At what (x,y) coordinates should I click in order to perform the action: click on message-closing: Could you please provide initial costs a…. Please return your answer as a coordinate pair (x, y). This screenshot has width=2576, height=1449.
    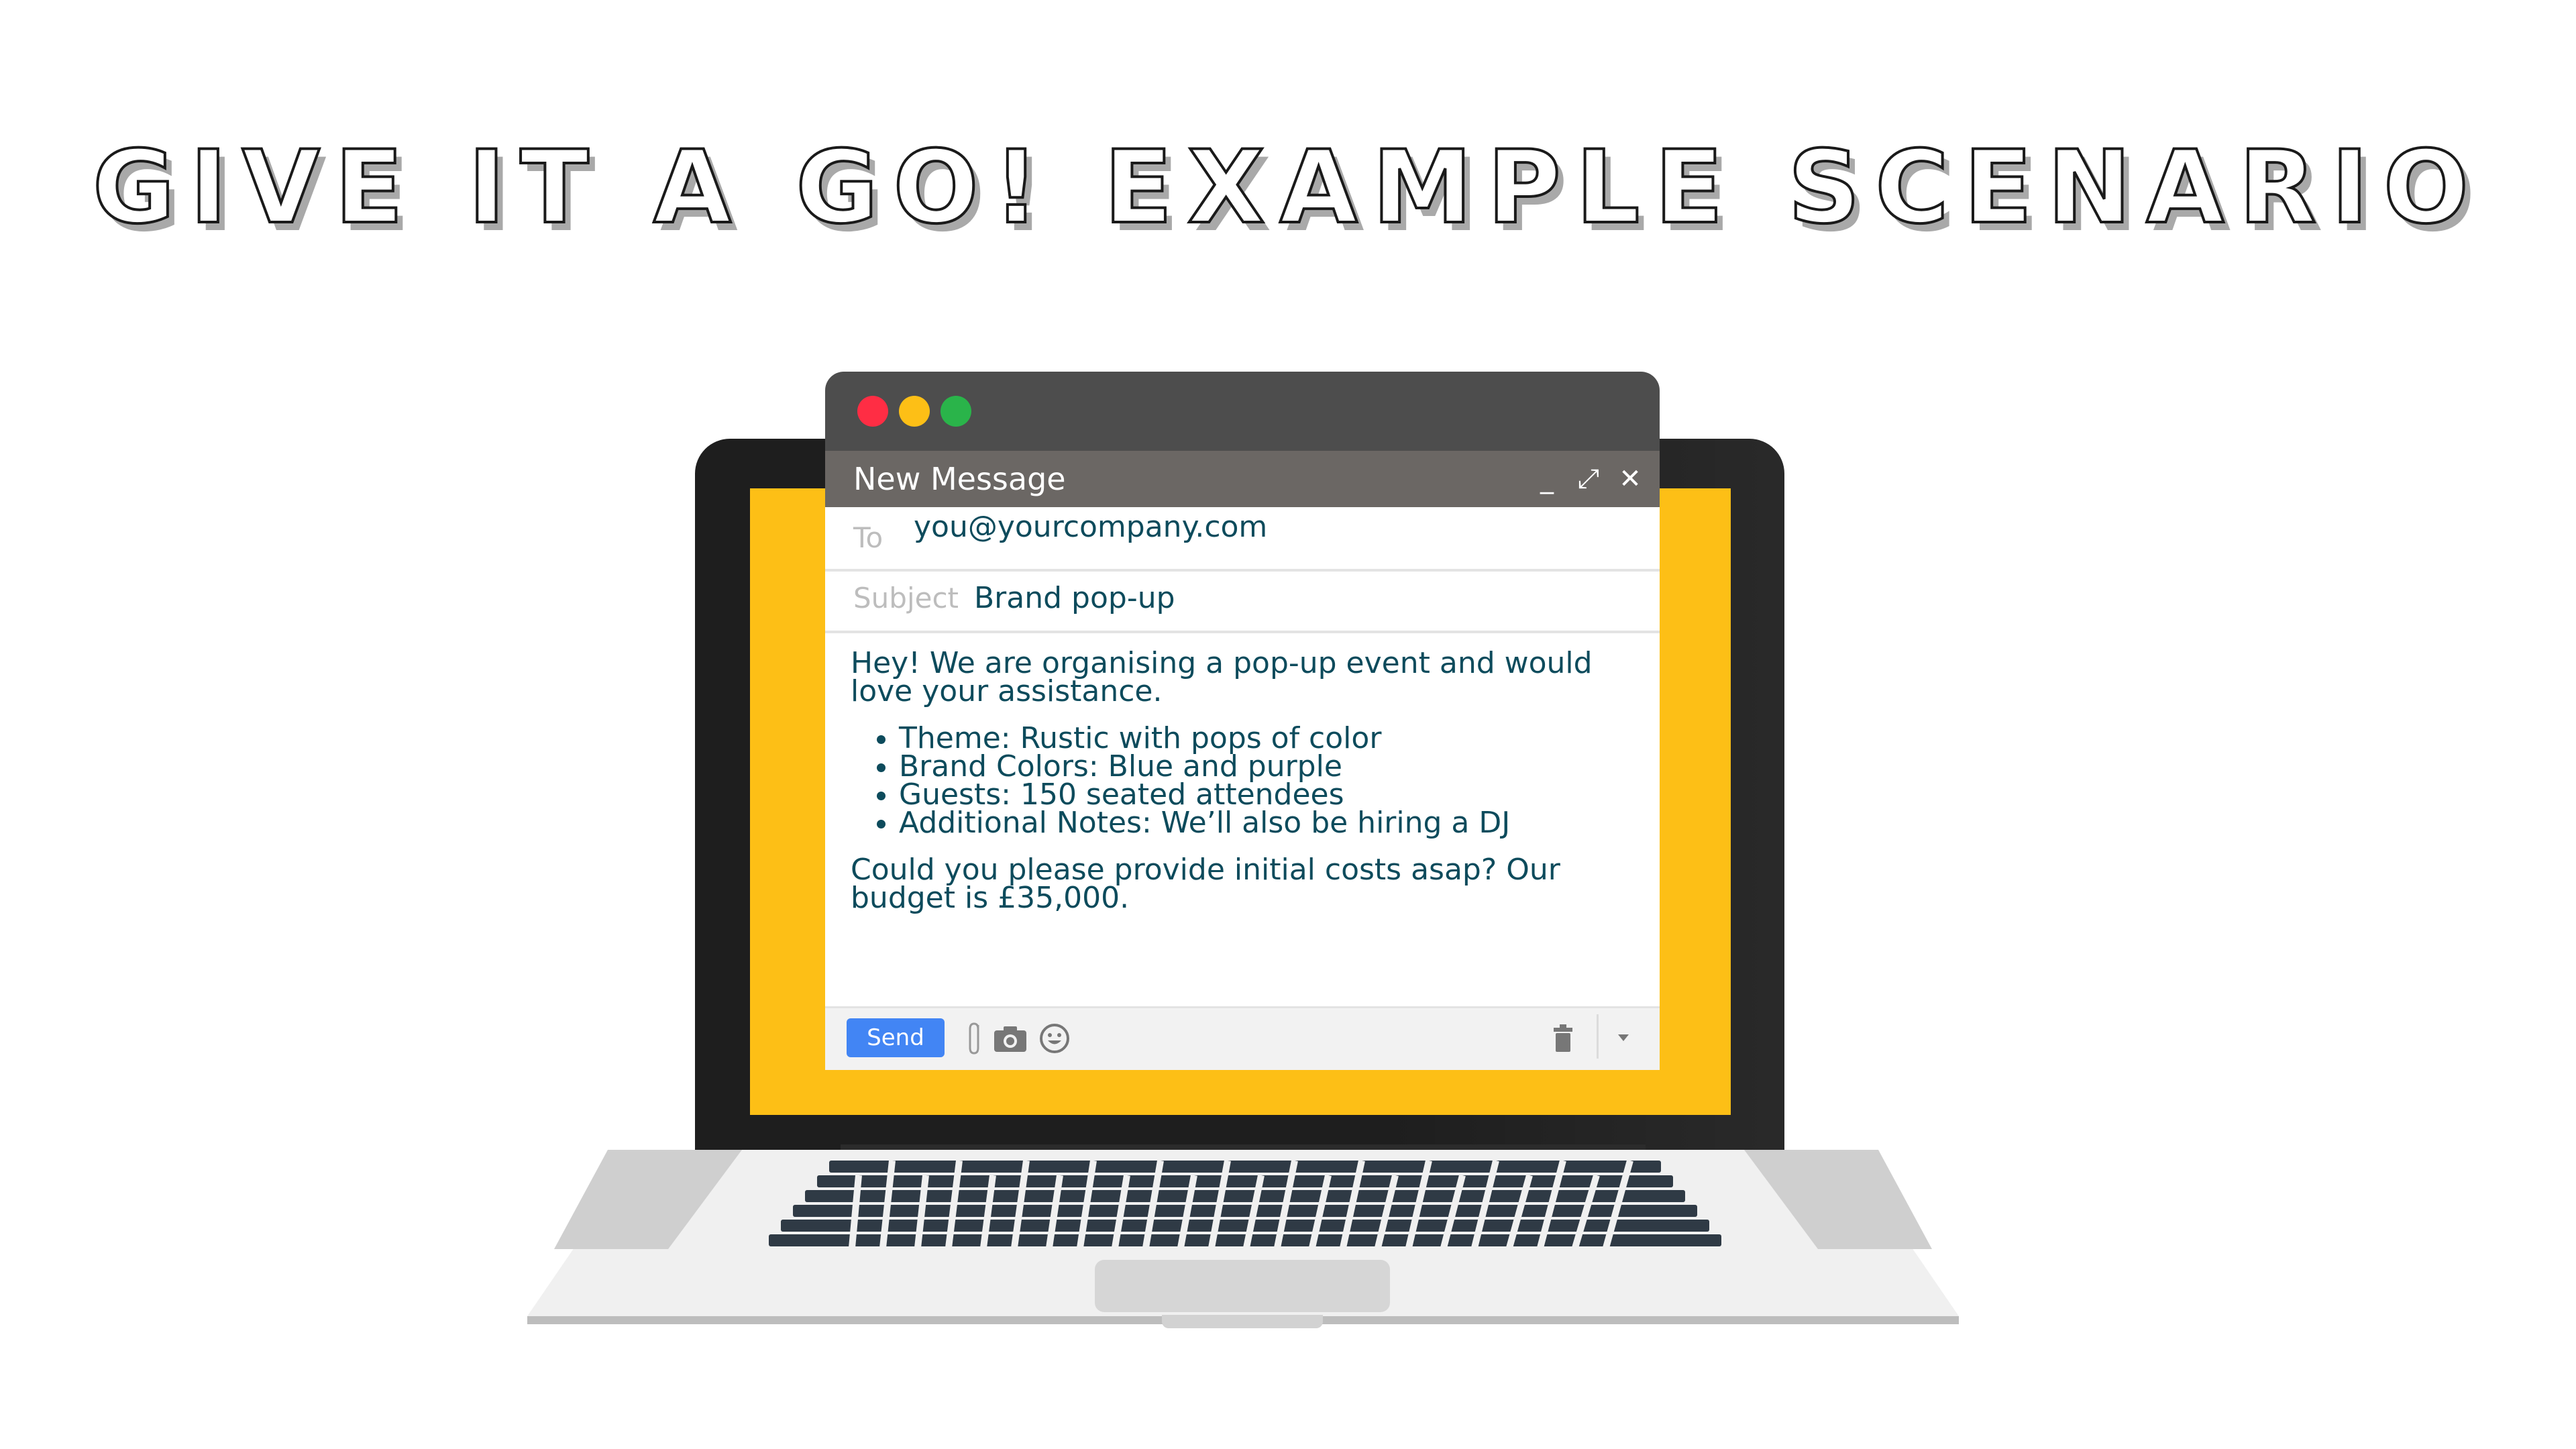
    Looking at the image, I should click on (1205, 884).